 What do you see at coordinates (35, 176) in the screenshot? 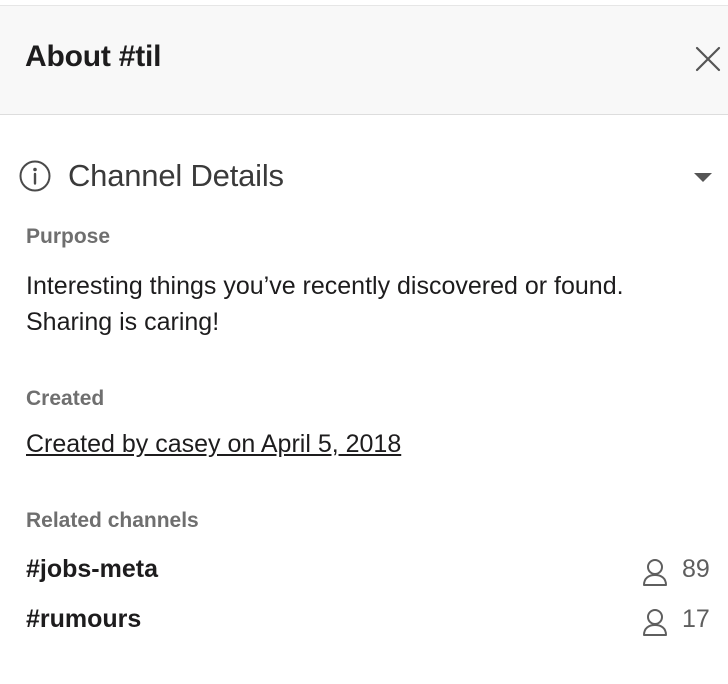
I see `info-icon` at bounding box center [35, 176].